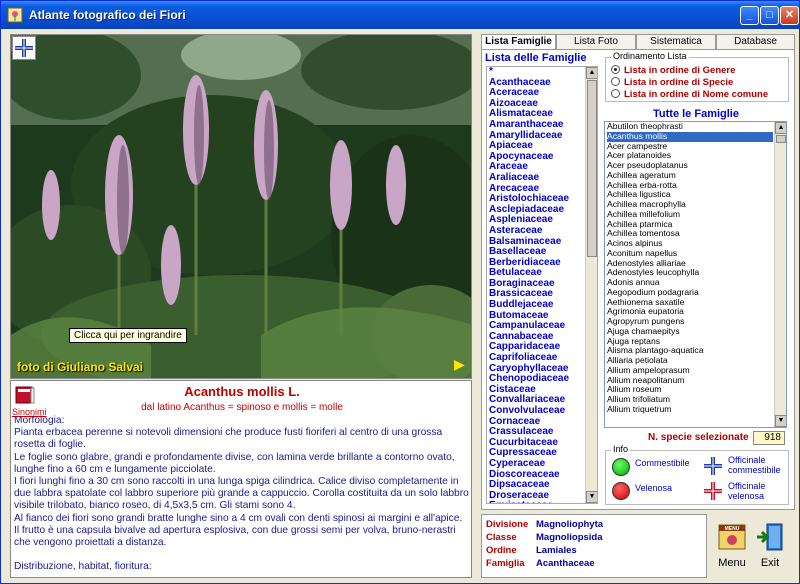  I want to click on minimize-button: _, so click(749, 15).